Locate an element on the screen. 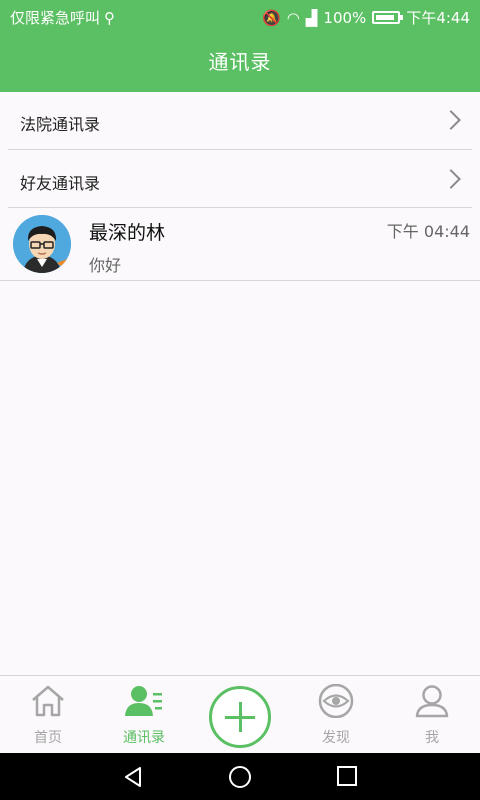 The height and width of the screenshot is (800, 480). contacts-icon is located at coordinates (143, 701).